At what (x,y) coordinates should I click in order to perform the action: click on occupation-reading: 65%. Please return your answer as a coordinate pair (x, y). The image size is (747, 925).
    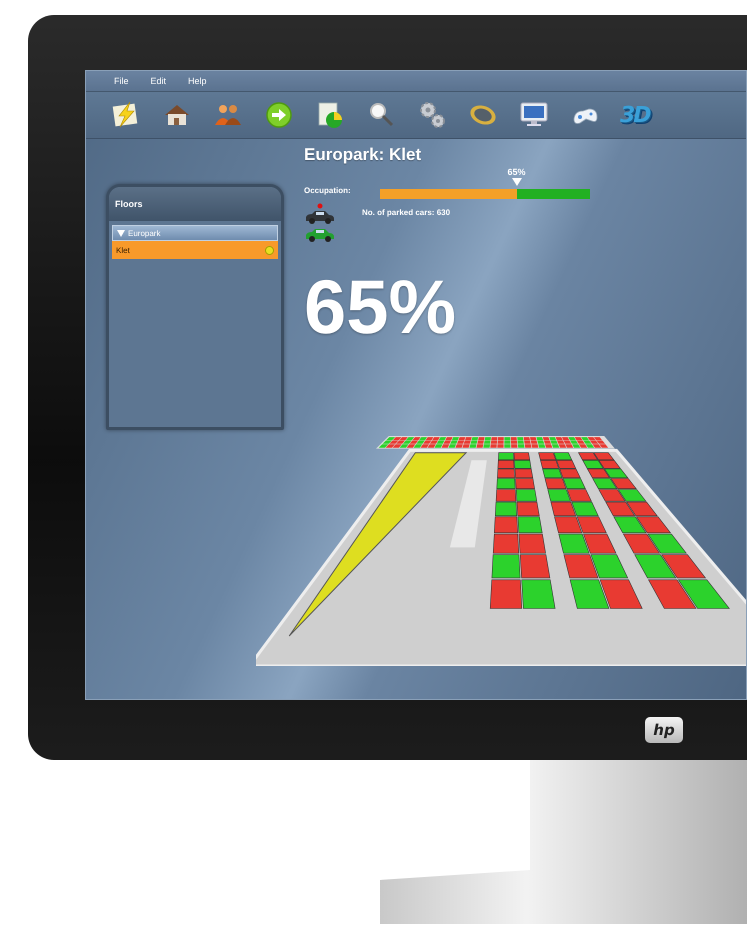
    Looking at the image, I should click on (517, 172).